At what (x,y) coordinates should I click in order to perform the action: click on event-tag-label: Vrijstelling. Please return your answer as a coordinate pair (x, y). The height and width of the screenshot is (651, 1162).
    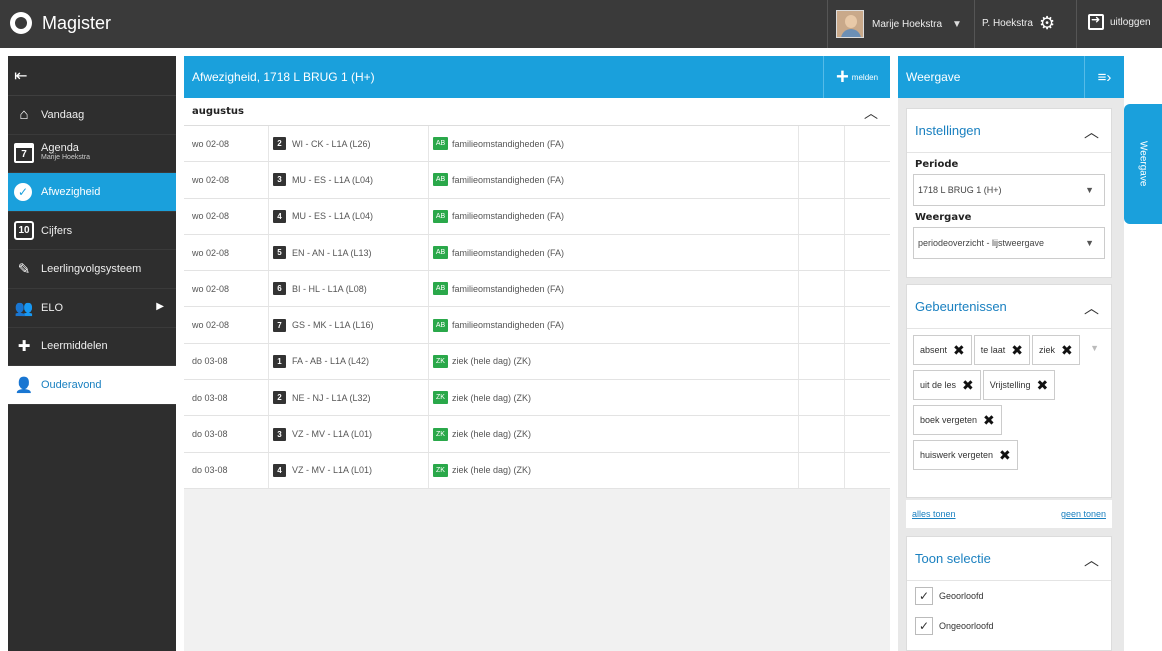
    Looking at the image, I should click on (1010, 385).